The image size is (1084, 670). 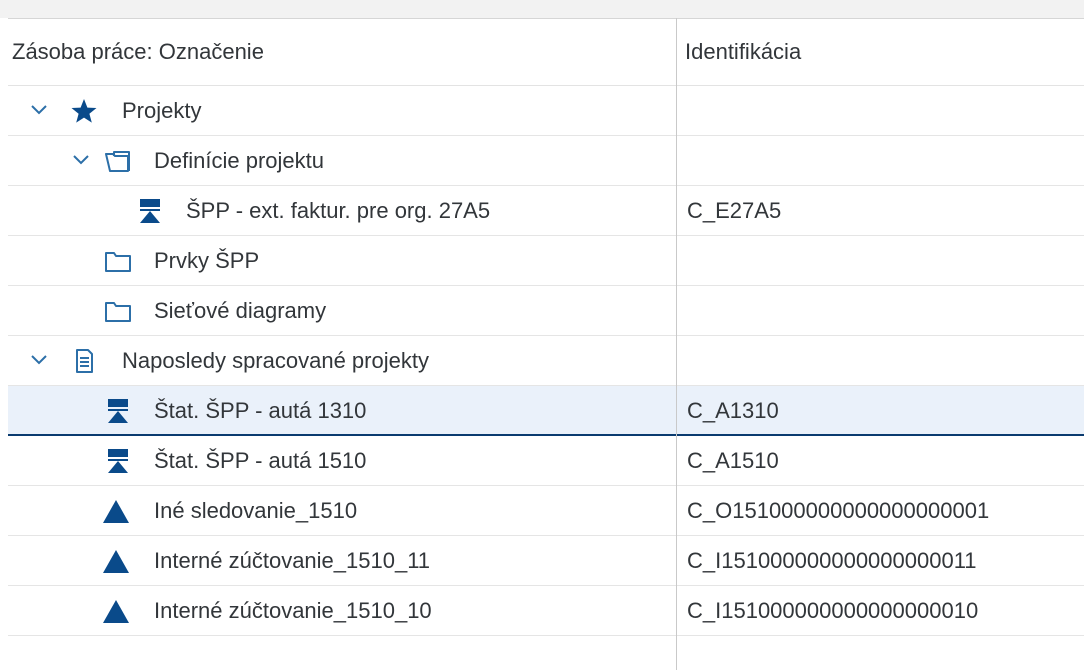 I want to click on column-header-id: Identifikácia, so click(x=743, y=52).